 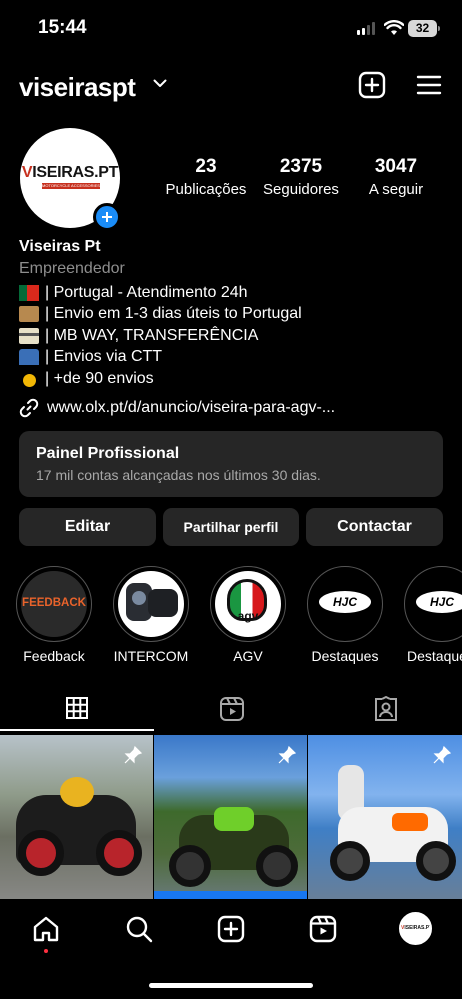 I want to click on panel-title: Painel Profissional, so click(x=108, y=453).